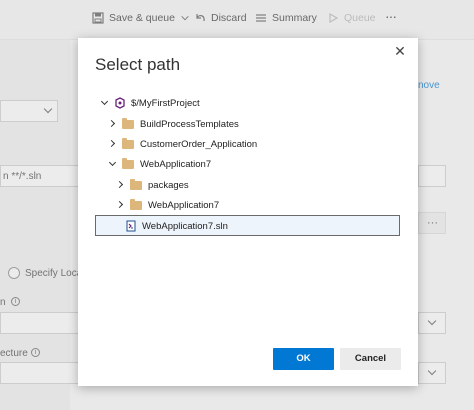 The height and width of the screenshot is (410, 474). I want to click on tree-item-webapplication7: WebApplication7, so click(159, 164).